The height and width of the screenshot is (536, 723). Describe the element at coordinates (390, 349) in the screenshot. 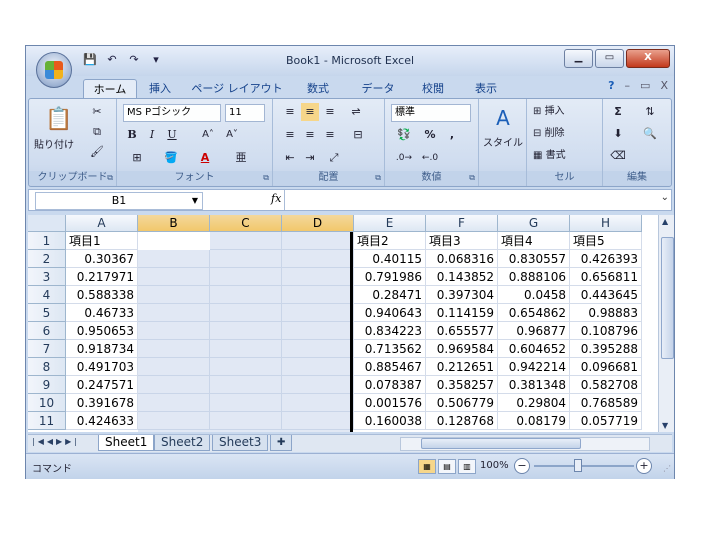

I see `cell-e7: 0.713562` at that location.